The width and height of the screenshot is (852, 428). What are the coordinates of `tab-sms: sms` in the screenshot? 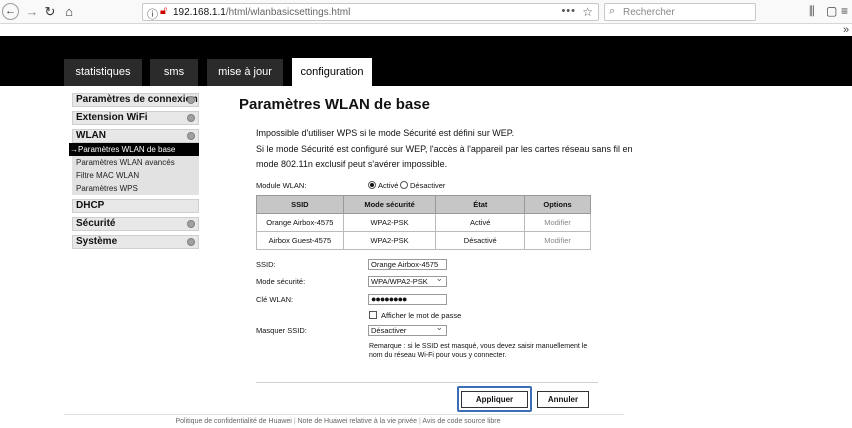 It's located at (174, 72).